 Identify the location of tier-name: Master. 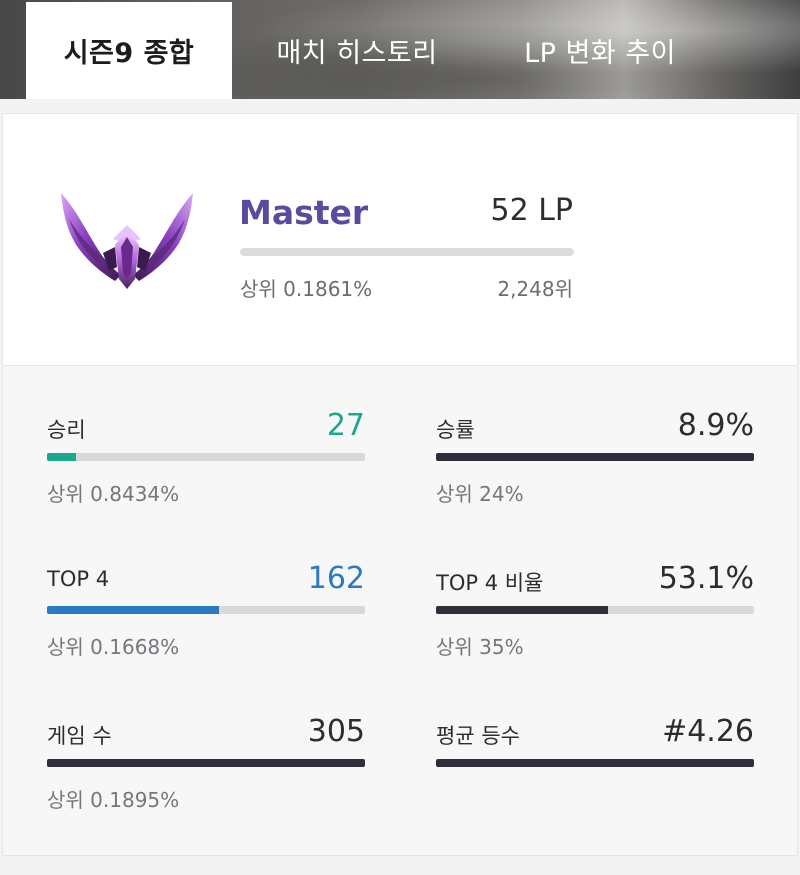
(304, 212).